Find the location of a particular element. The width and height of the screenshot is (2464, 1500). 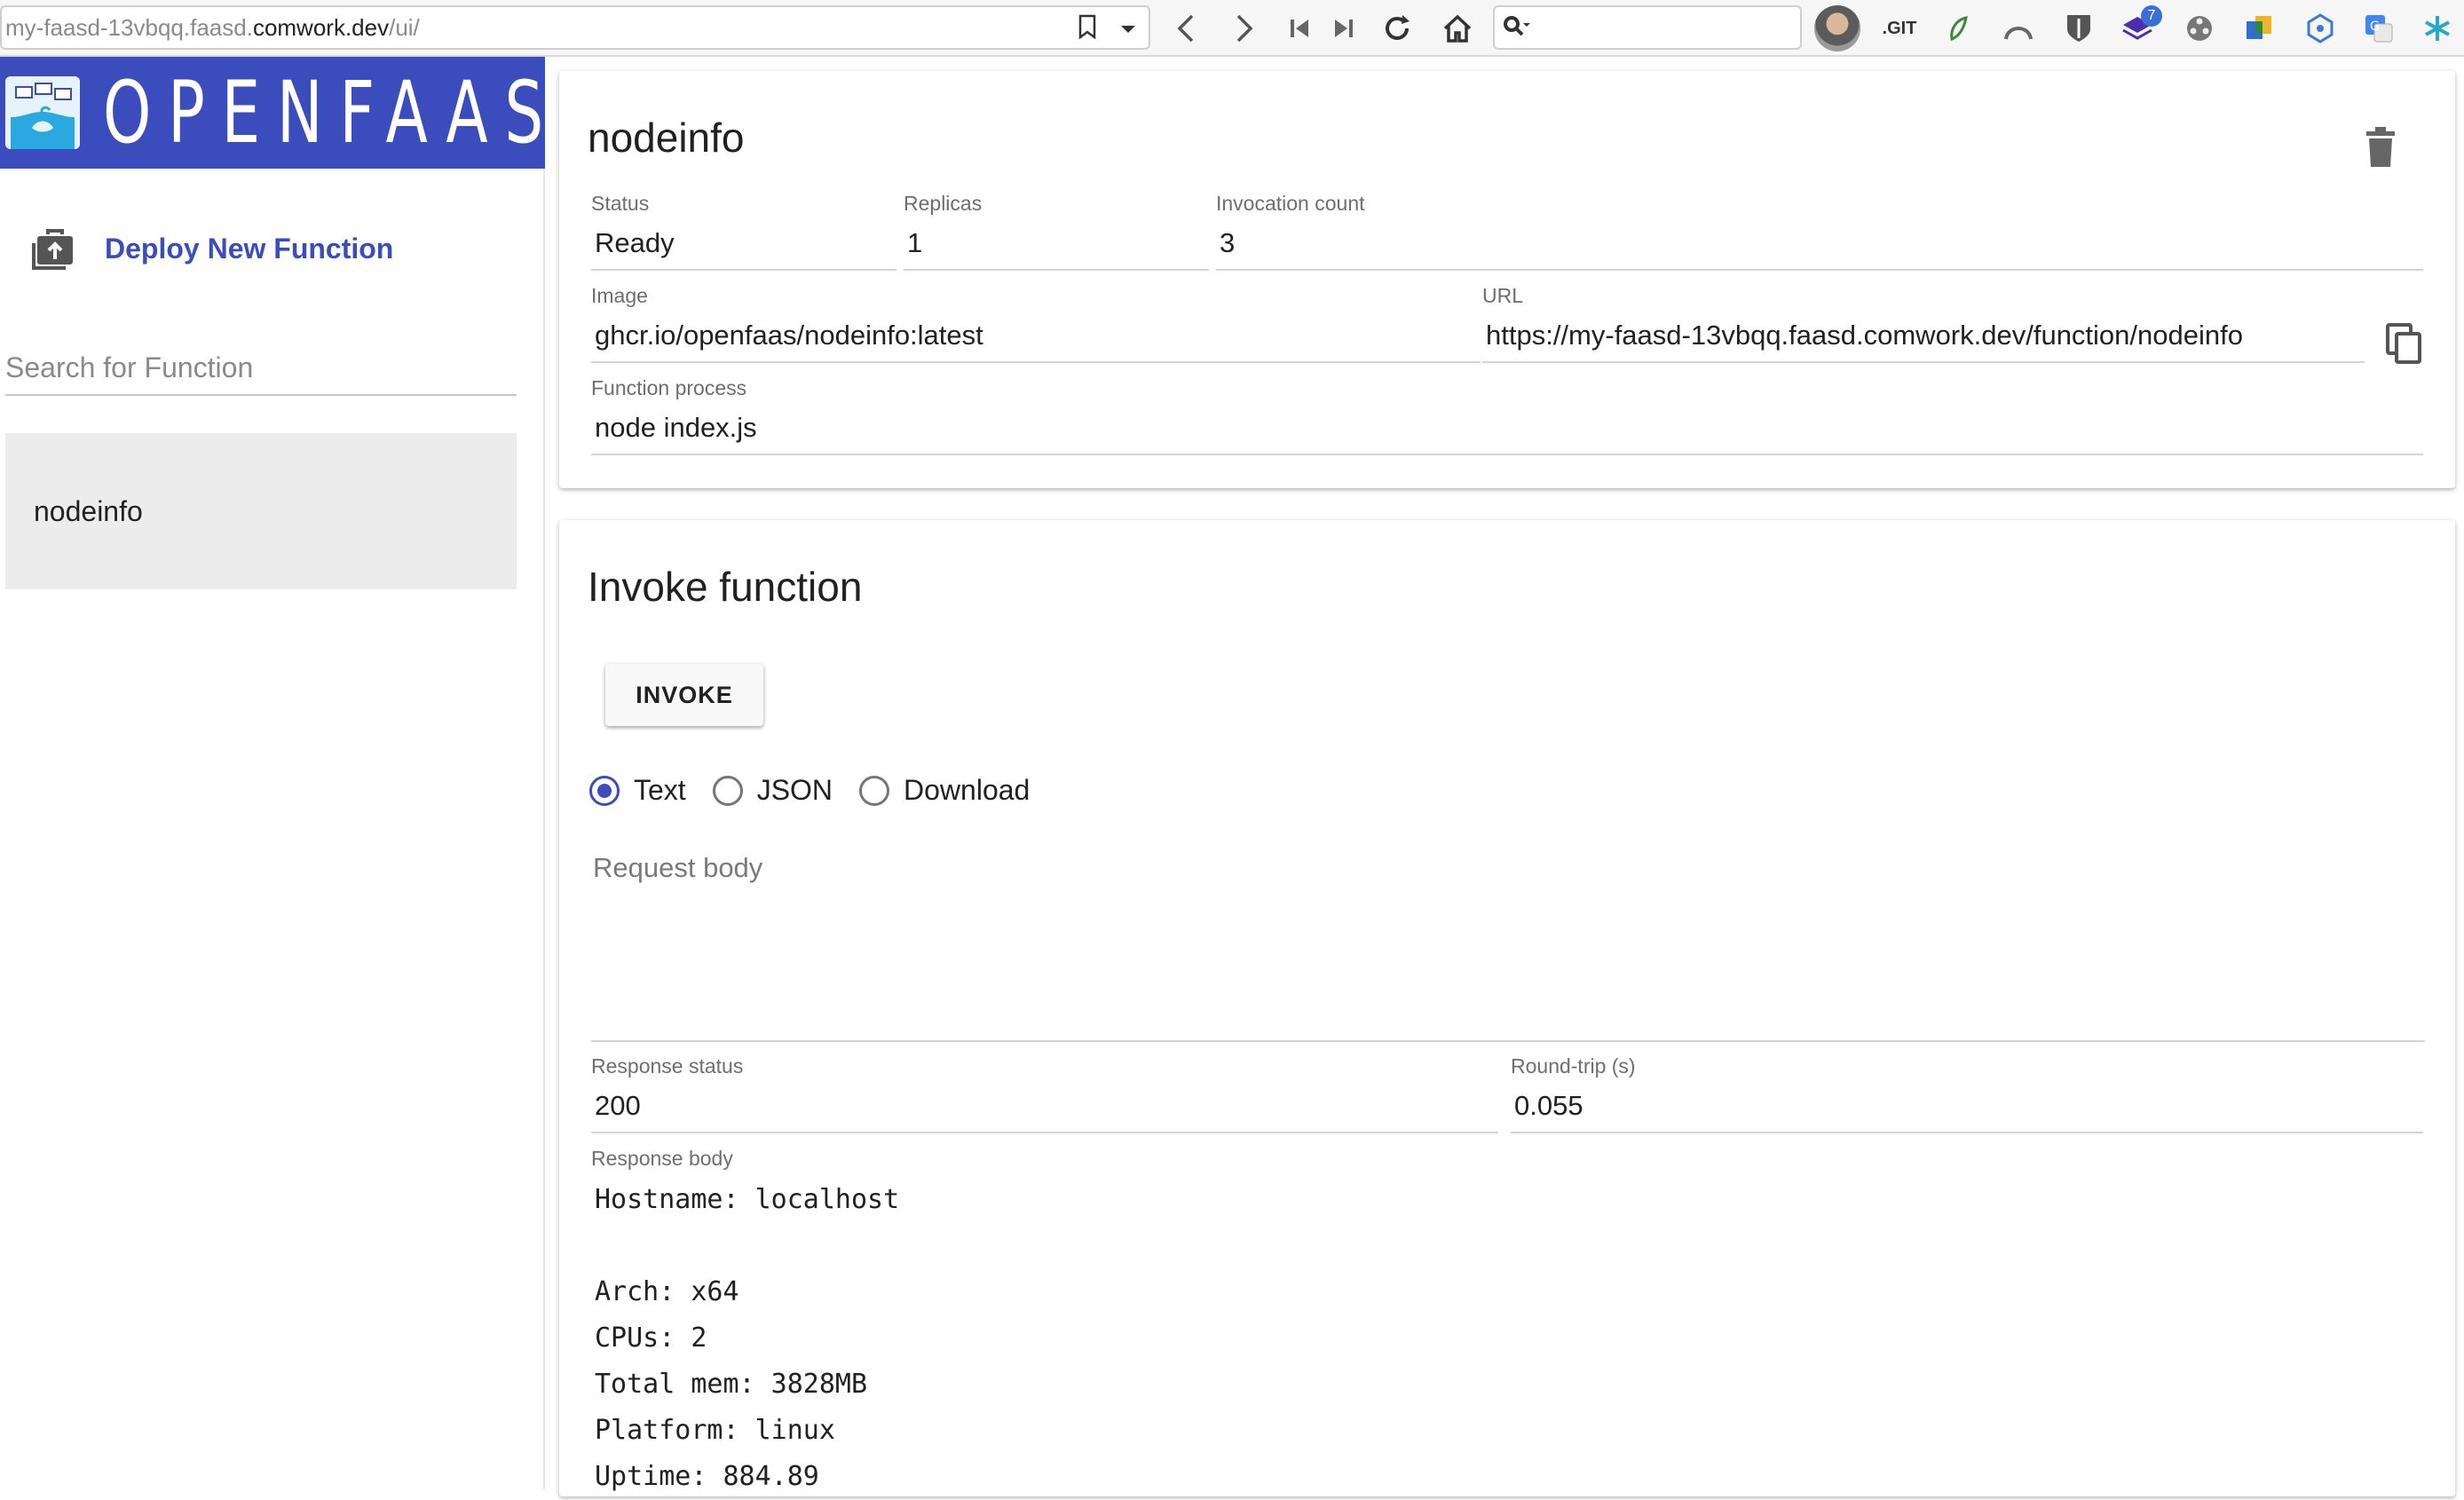

function-process-field: Function process node index.js is located at coordinates (1507, 415).